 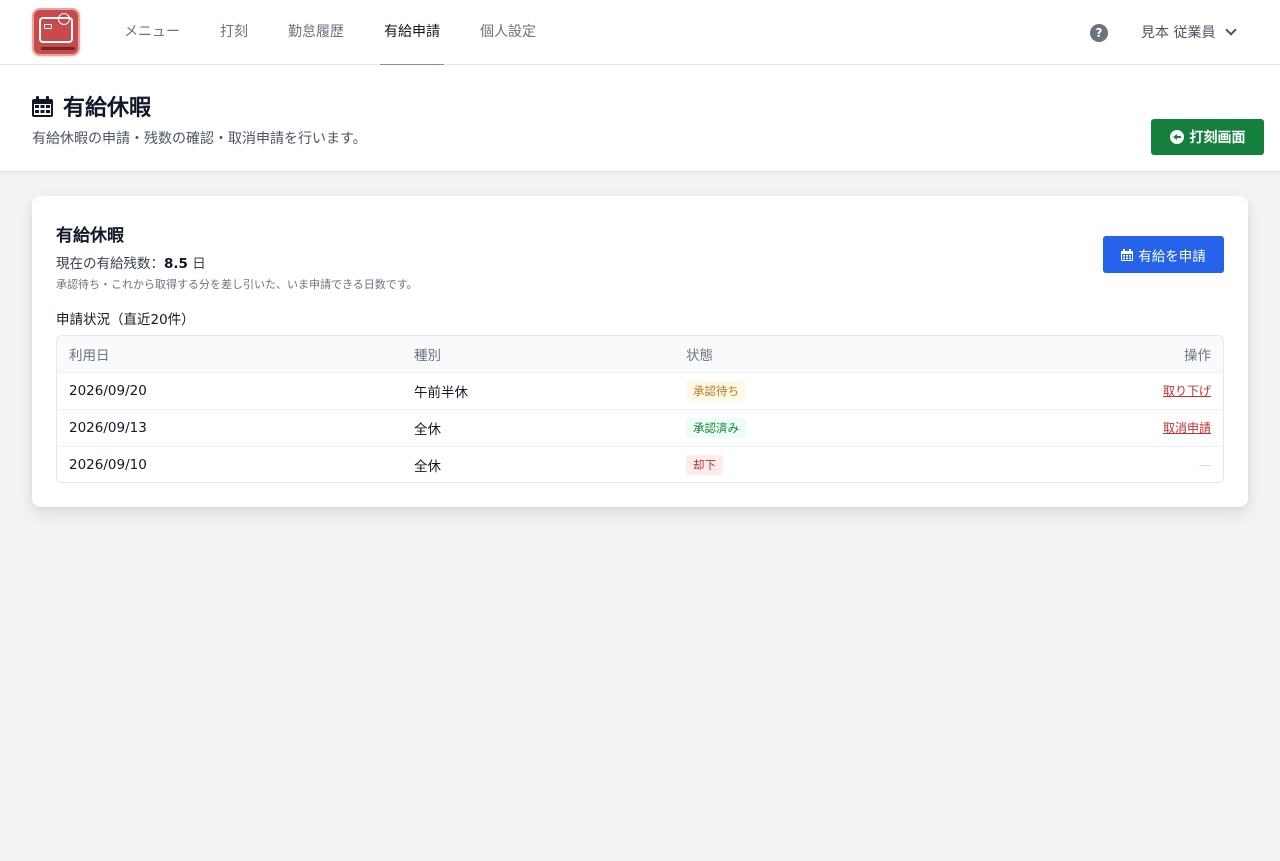 What do you see at coordinates (441, 392) in the screenshot?
I see `cell-type: 午前半休` at bounding box center [441, 392].